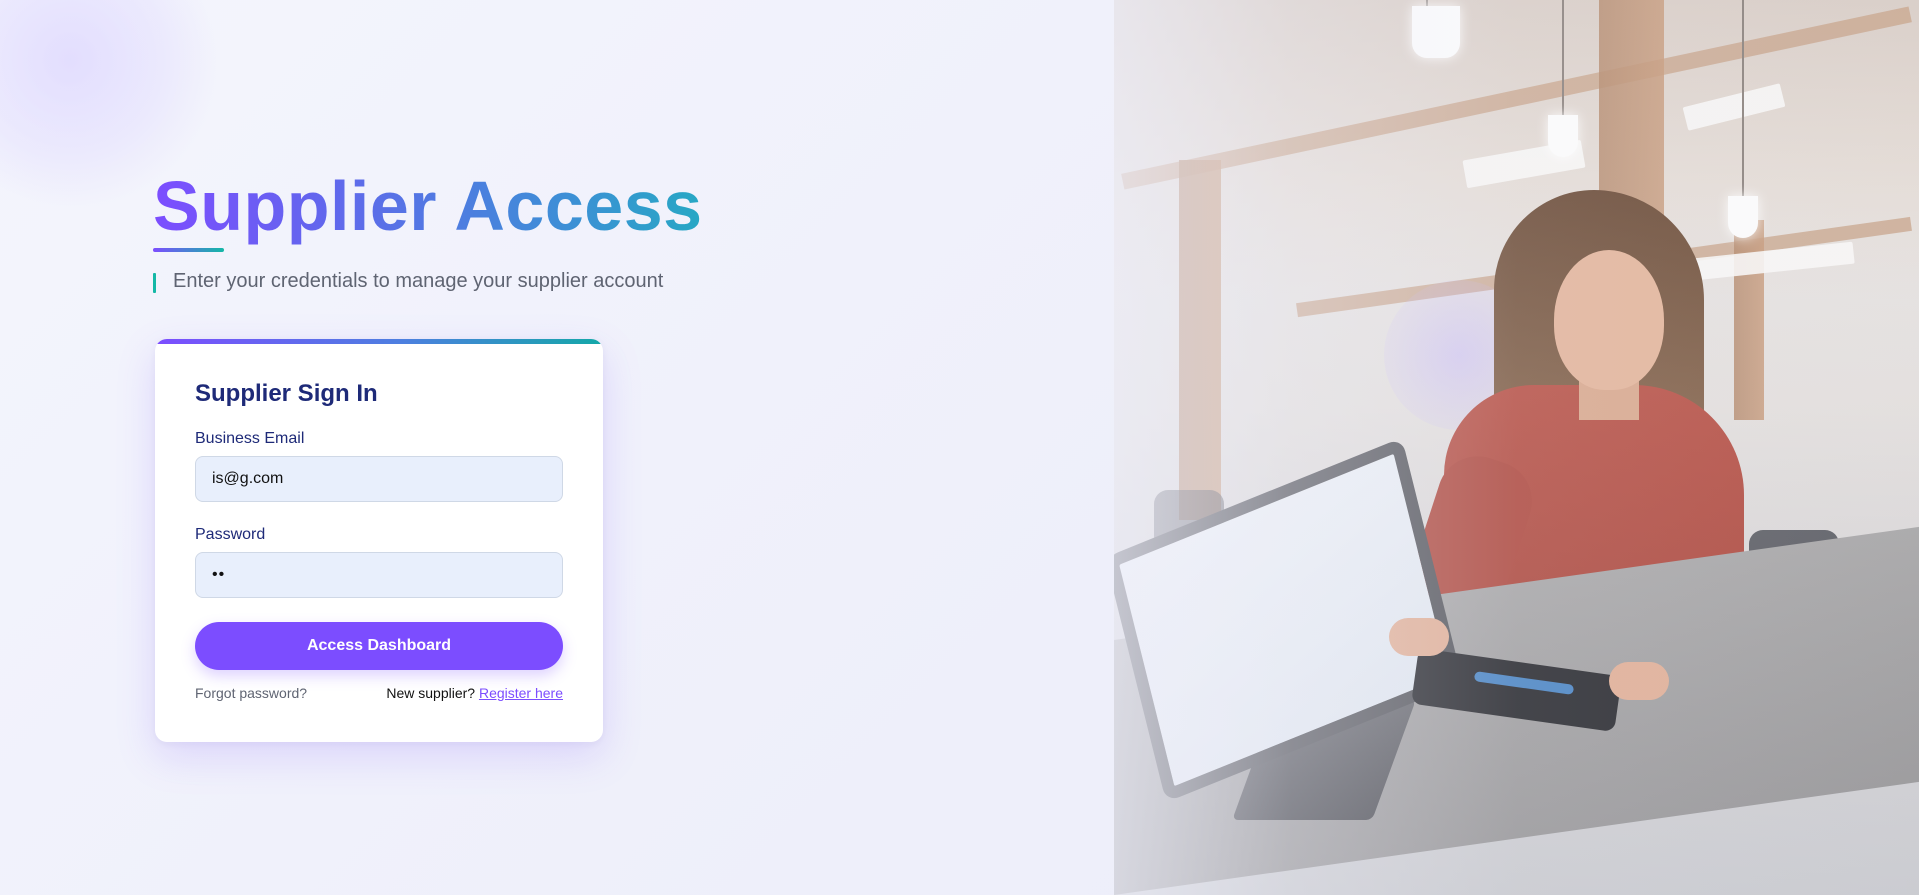 The width and height of the screenshot is (1919, 895). Describe the element at coordinates (431, 693) in the screenshot. I see `new-supplier-text: New supplier?` at that location.